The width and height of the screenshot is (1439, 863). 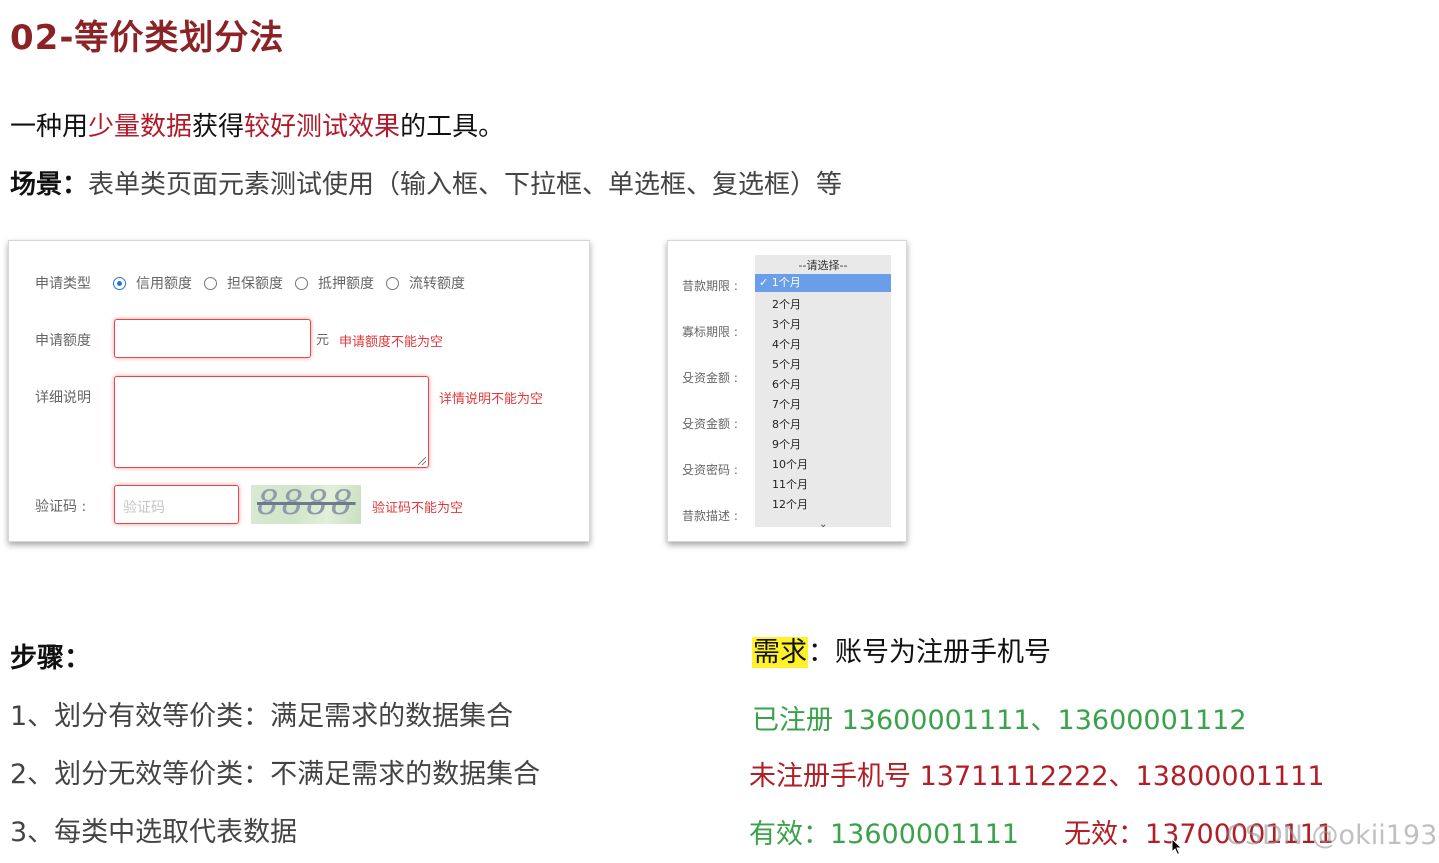 I want to click on requirement-text: 账号为注册手机号, so click(x=943, y=652).